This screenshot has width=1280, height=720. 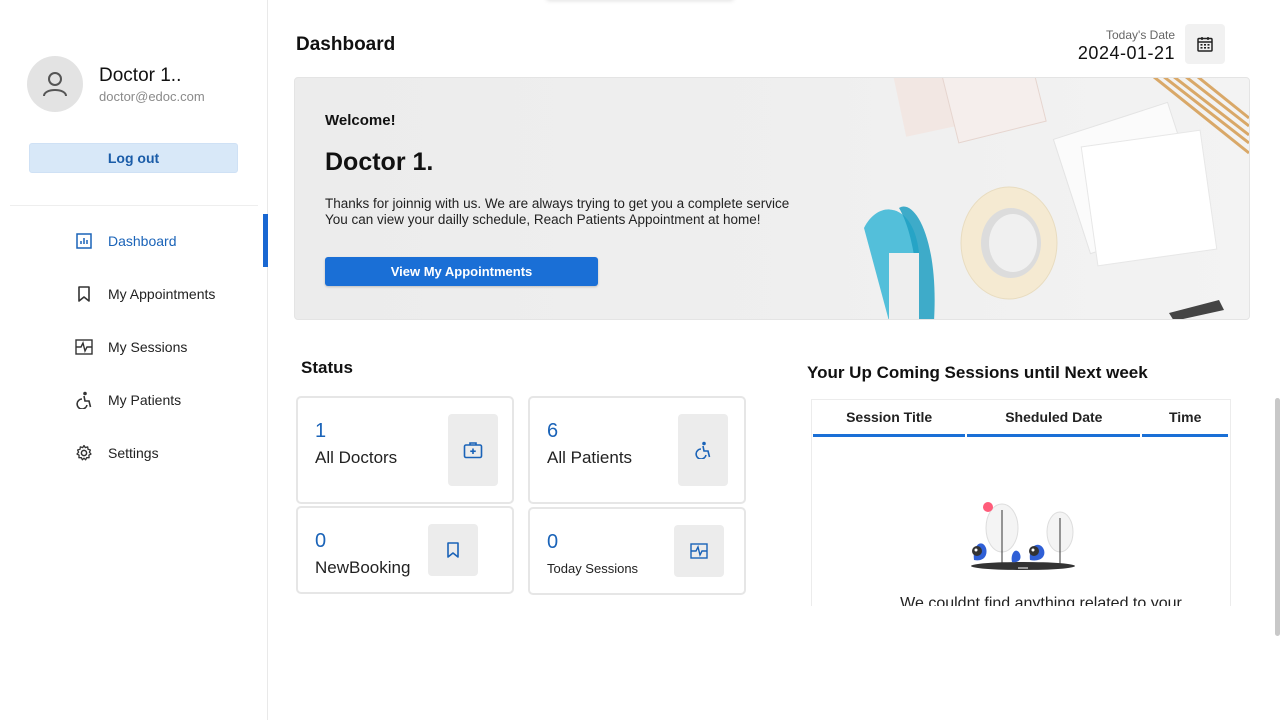 What do you see at coordinates (1185, 418) in the screenshot?
I see `column-header-time: Time` at bounding box center [1185, 418].